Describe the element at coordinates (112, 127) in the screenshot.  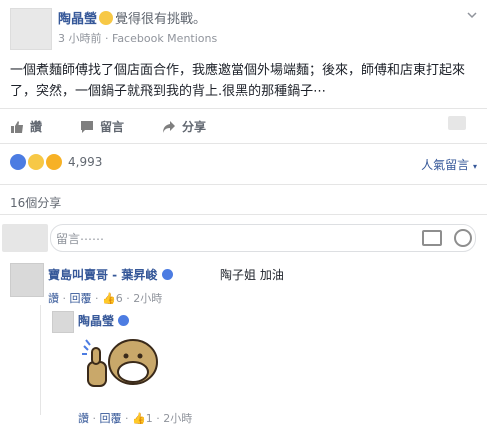
I see `comment-label: 留言` at that location.